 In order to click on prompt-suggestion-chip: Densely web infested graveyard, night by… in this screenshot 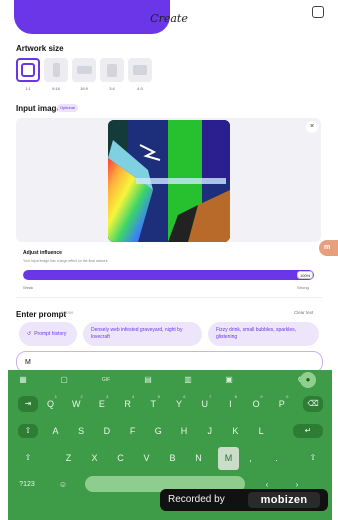, I will do `click(142, 334)`.